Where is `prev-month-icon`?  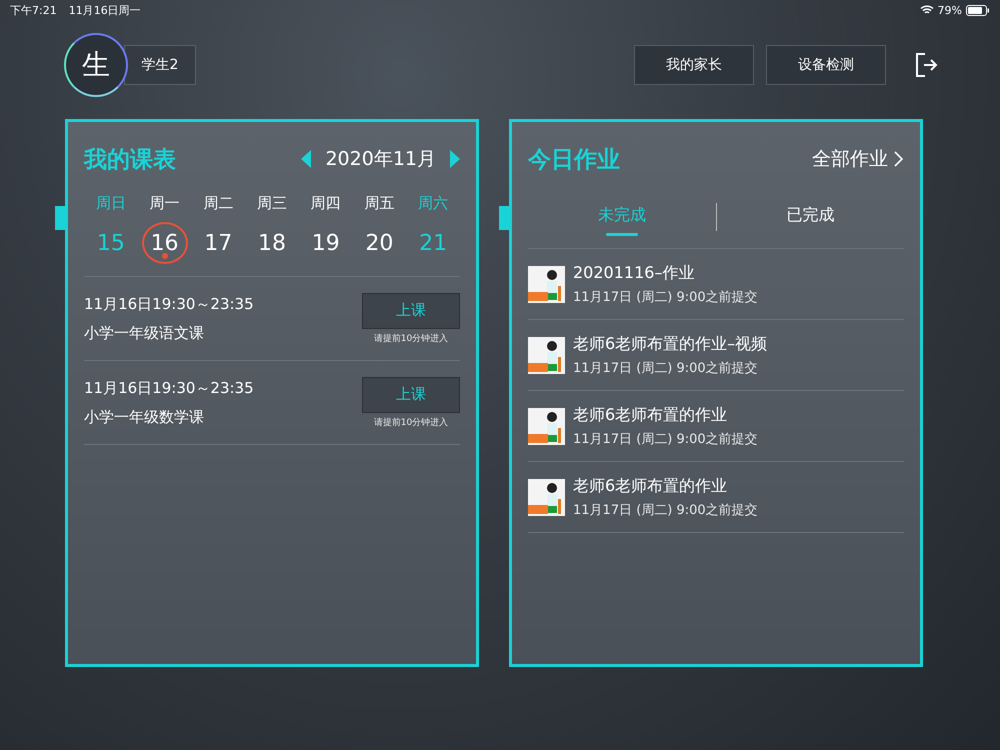
prev-month-icon is located at coordinates (306, 159).